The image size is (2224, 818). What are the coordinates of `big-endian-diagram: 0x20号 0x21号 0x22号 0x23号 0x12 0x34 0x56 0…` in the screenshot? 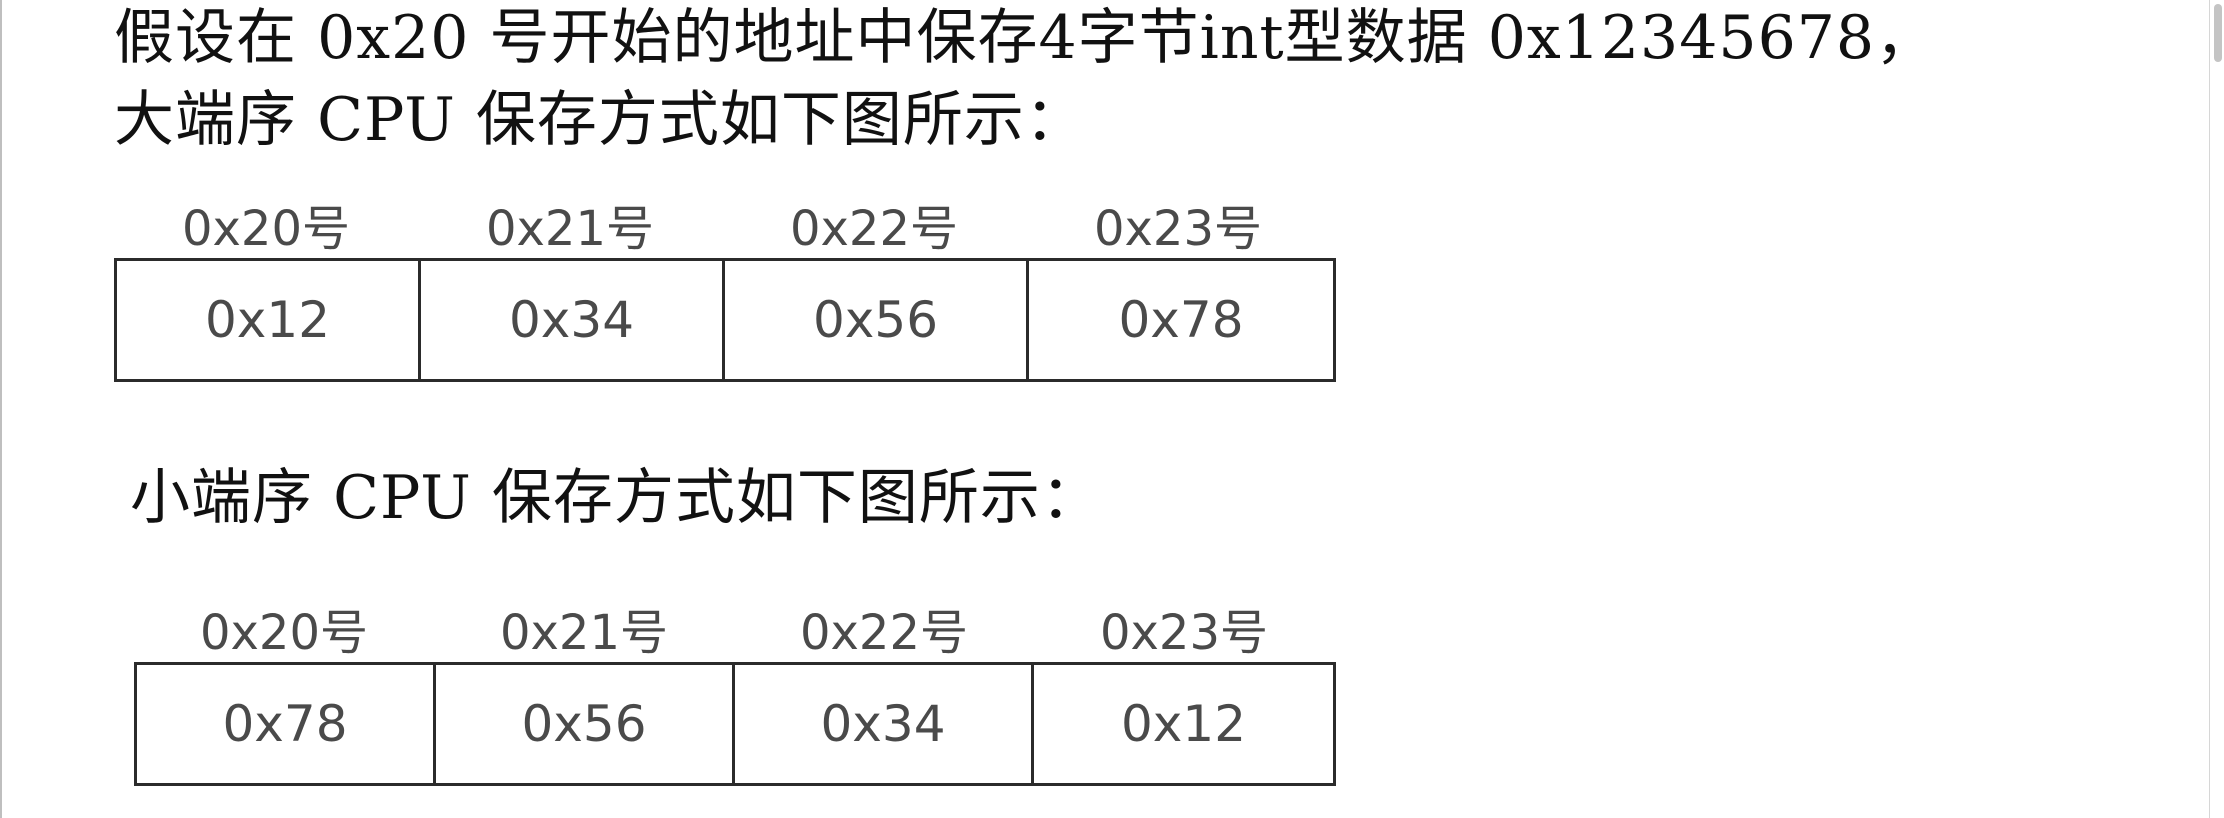 It's located at (725, 286).